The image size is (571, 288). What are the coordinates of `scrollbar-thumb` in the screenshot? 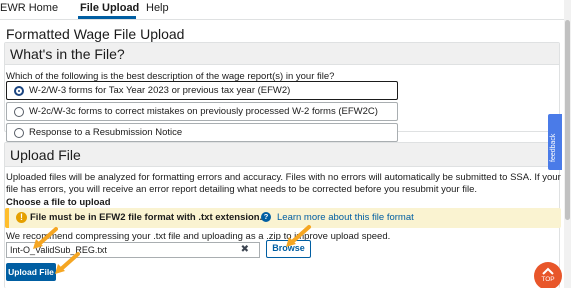 It's located at (567, 120).